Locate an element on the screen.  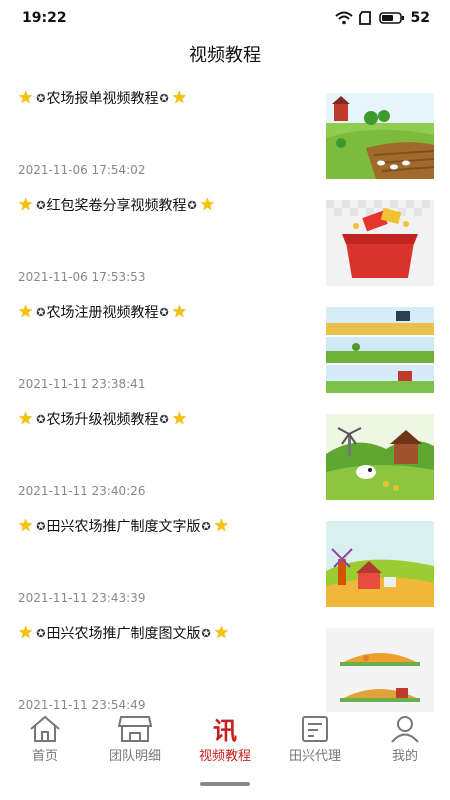
page-title-bar: 视频教程 is located at coordinates (225, 54).